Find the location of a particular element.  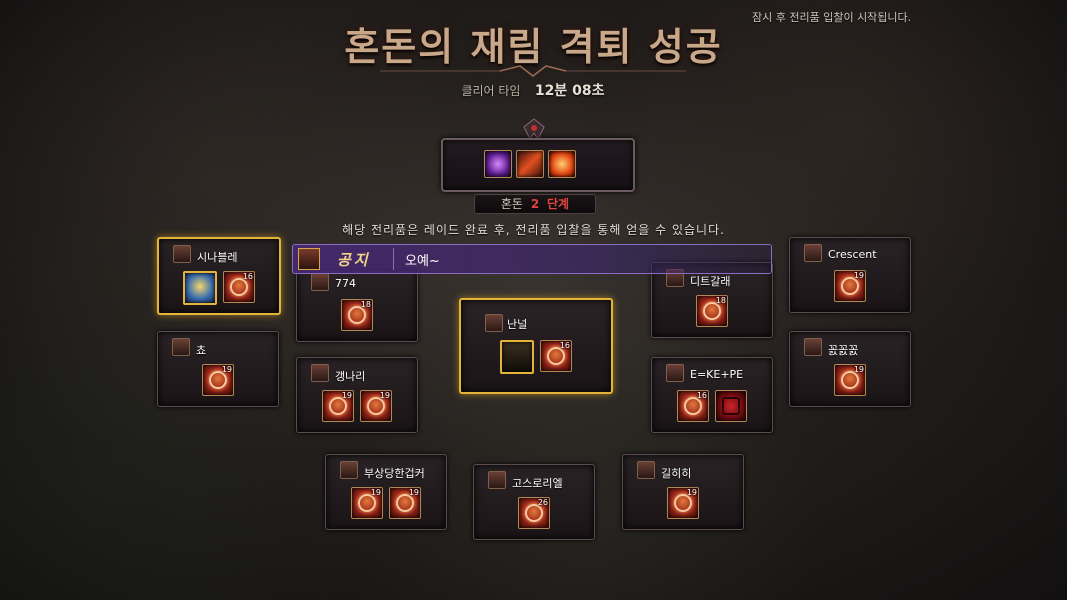

announcement-message: 오예~ is located at coordinates (422, 261).